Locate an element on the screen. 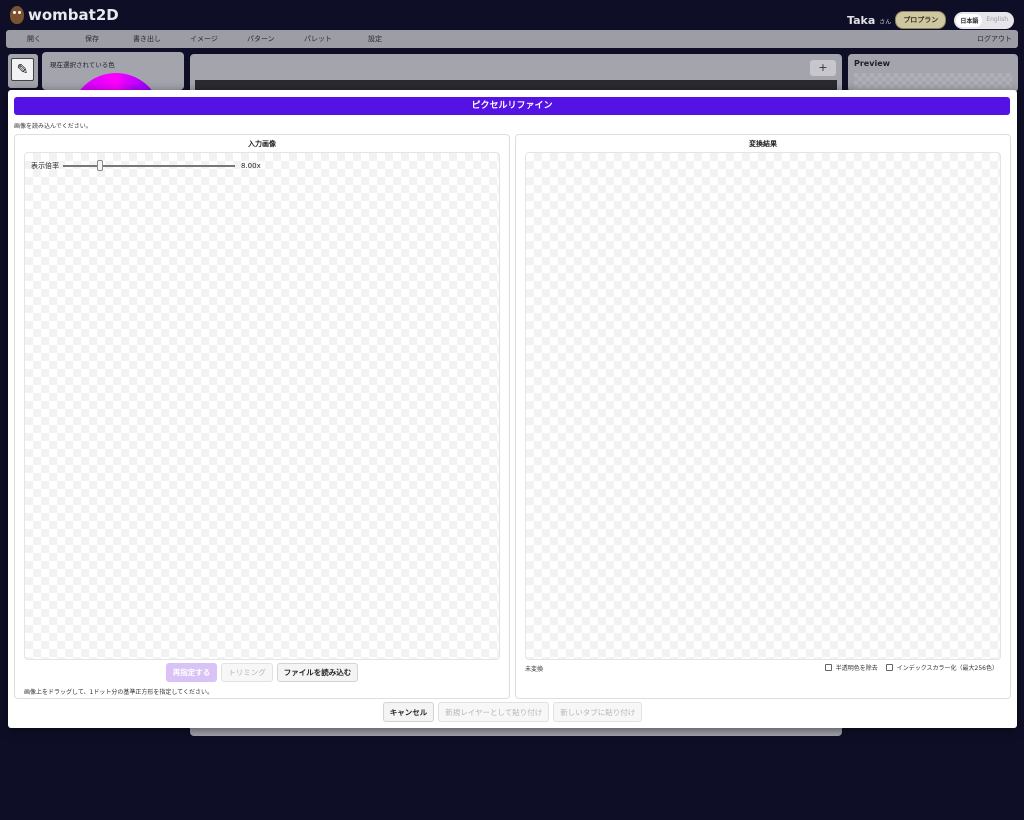 This screenshot has width=1024, height=820. menu-palette: パレット is located at coordinates (318, 39).